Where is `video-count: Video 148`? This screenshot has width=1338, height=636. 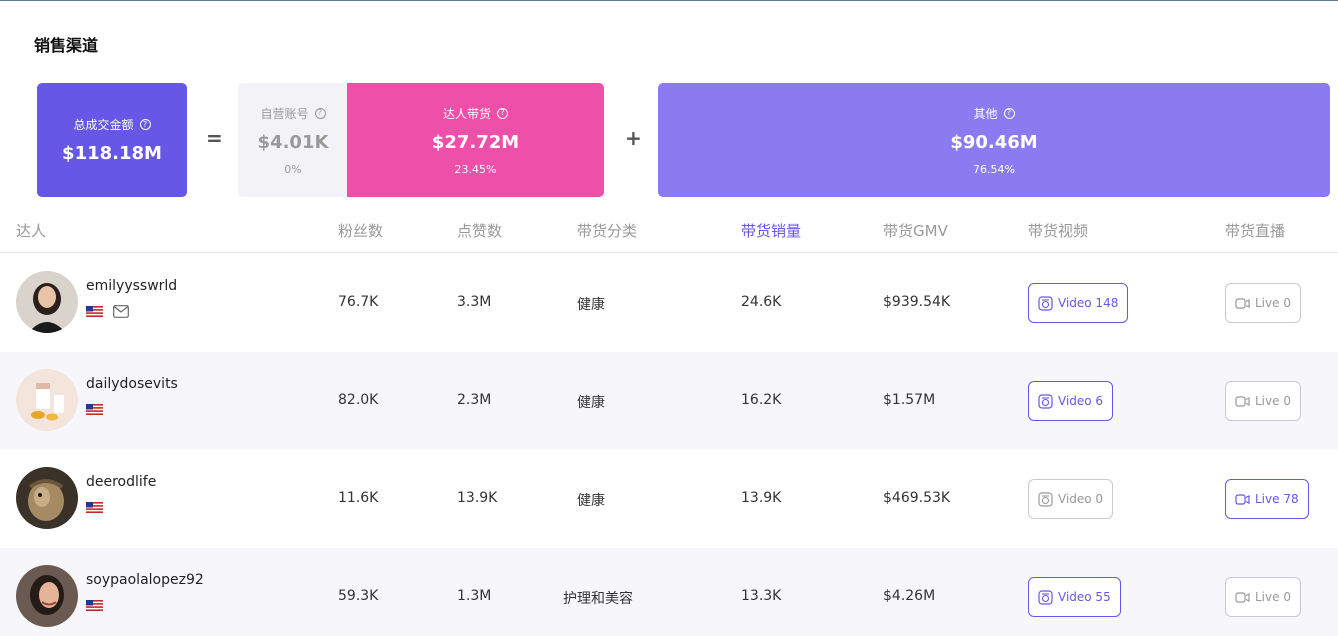
video-count: Video 148 is located at coordinates (1088, 303).